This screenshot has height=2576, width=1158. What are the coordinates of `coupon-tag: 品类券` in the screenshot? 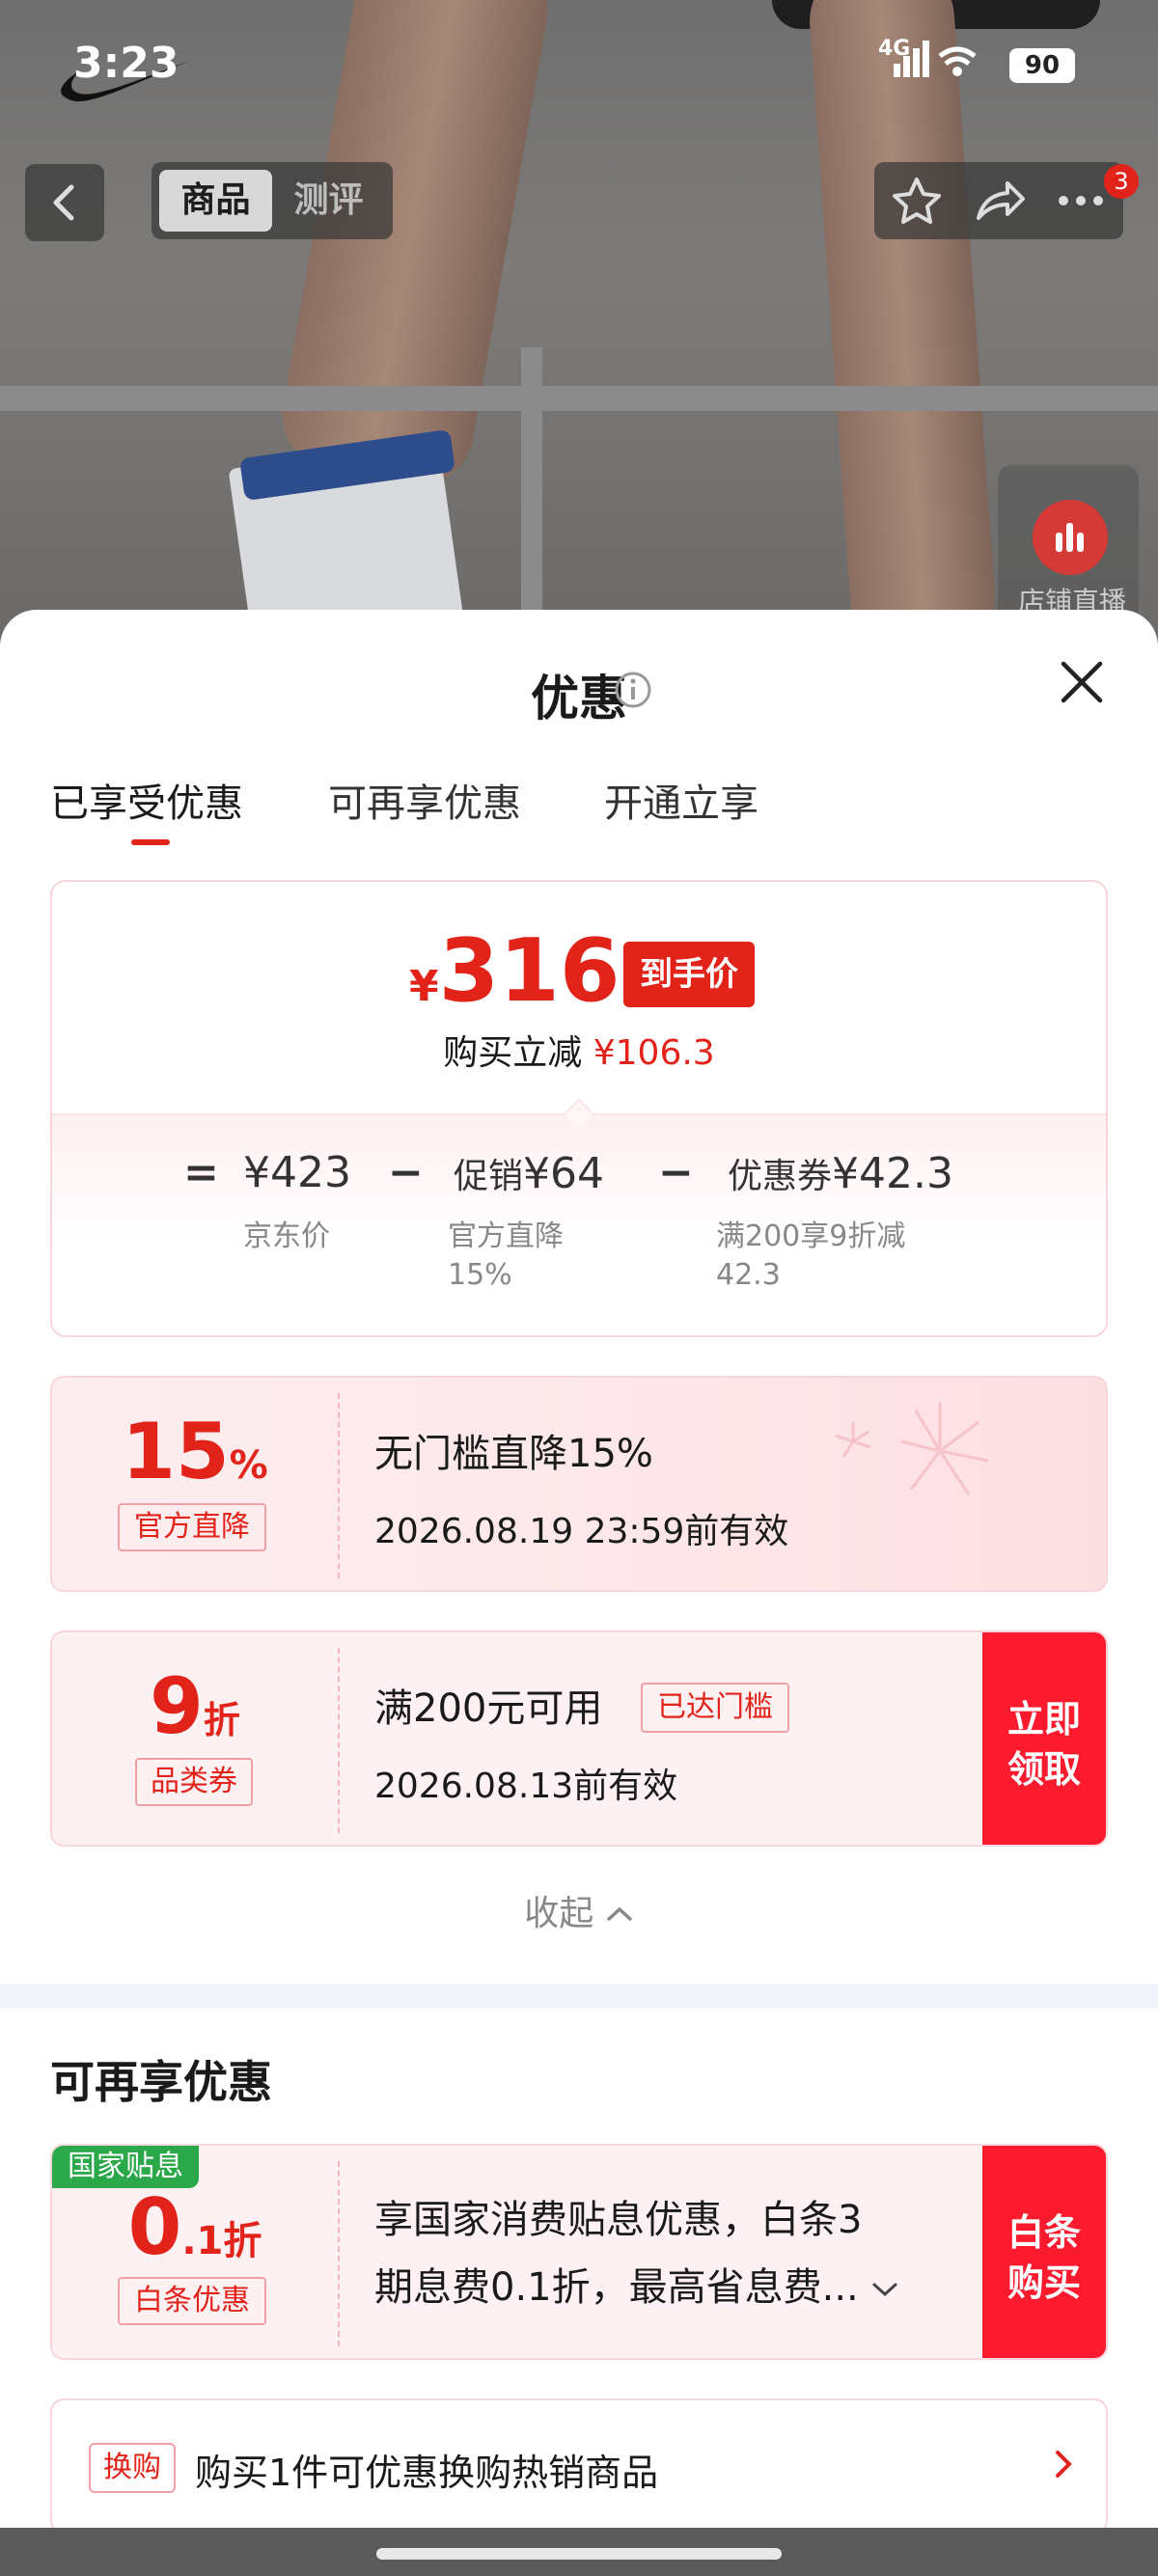 It's located at (194, 1782).